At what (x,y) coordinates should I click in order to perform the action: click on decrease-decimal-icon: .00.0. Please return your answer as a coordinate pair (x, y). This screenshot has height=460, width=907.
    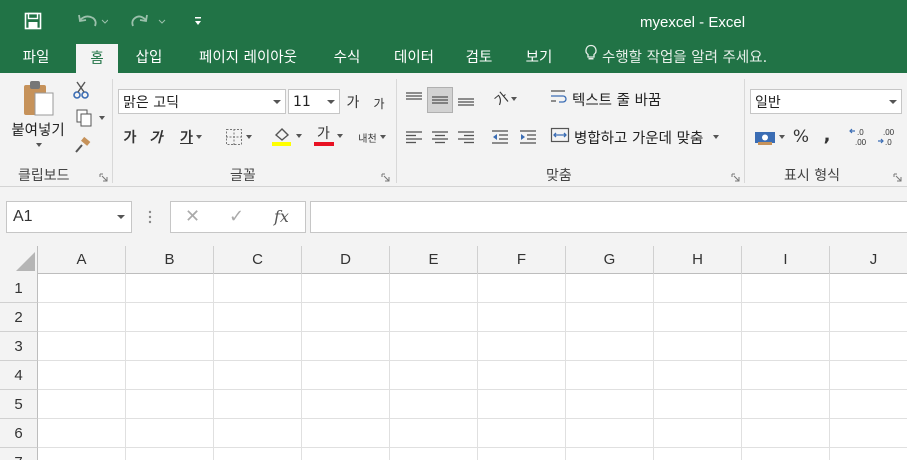
    Looking at the image, I should click on (889, 137).